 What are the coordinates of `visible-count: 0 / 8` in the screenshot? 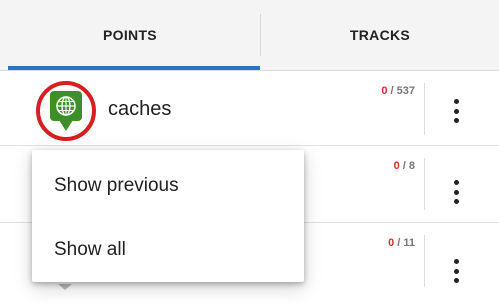 It's located at (404, 166).